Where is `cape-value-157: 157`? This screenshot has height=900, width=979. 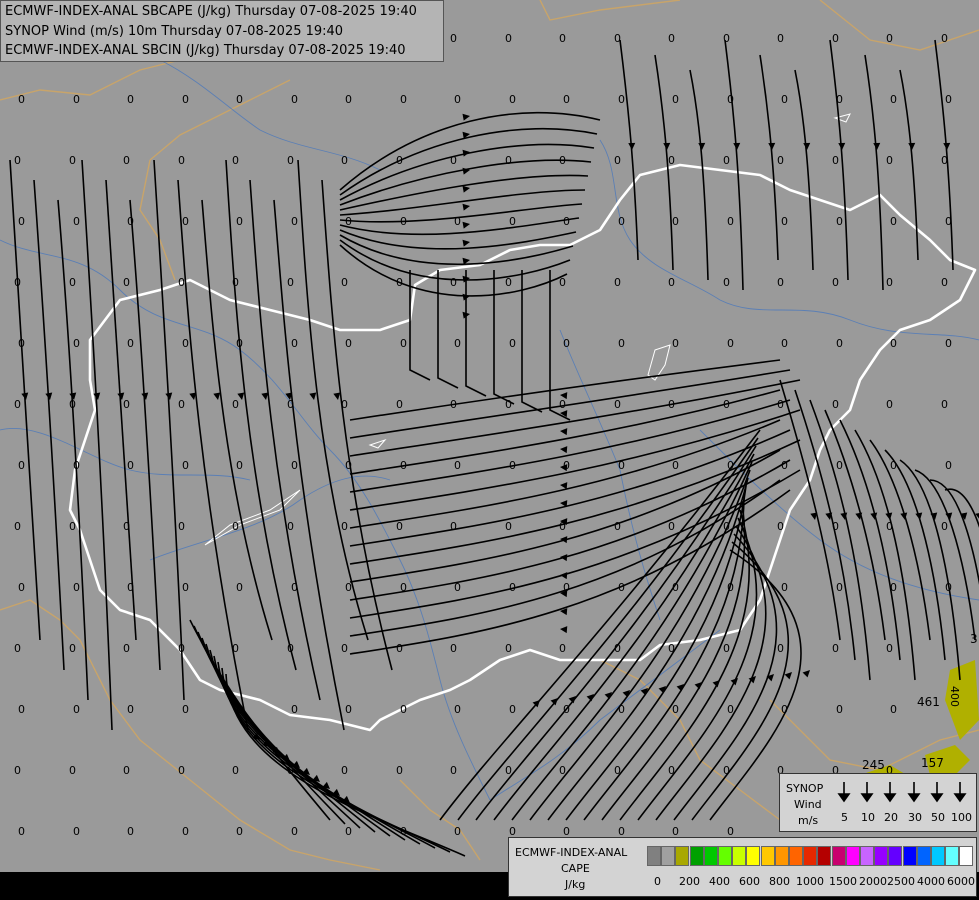
cape-value-157: 157 is located at coordinates (932, 763).